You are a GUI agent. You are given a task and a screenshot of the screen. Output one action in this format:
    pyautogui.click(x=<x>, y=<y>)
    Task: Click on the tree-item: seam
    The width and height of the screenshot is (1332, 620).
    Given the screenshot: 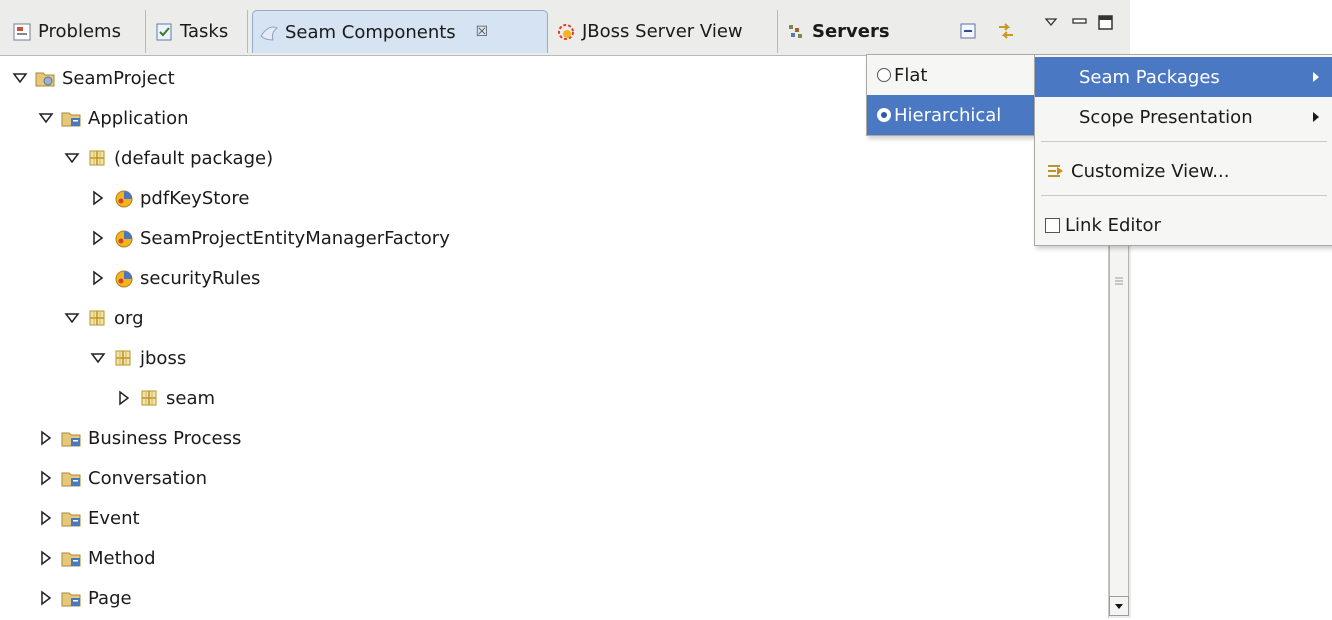 What is the action you would take?
    pyautogui.click(x=164, y=398)
    